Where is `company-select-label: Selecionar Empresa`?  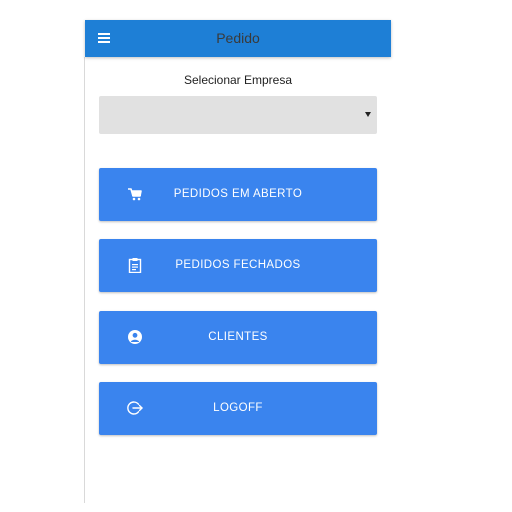
company-select-label: Selecionar Empresa is located at coordinates (238, 80).